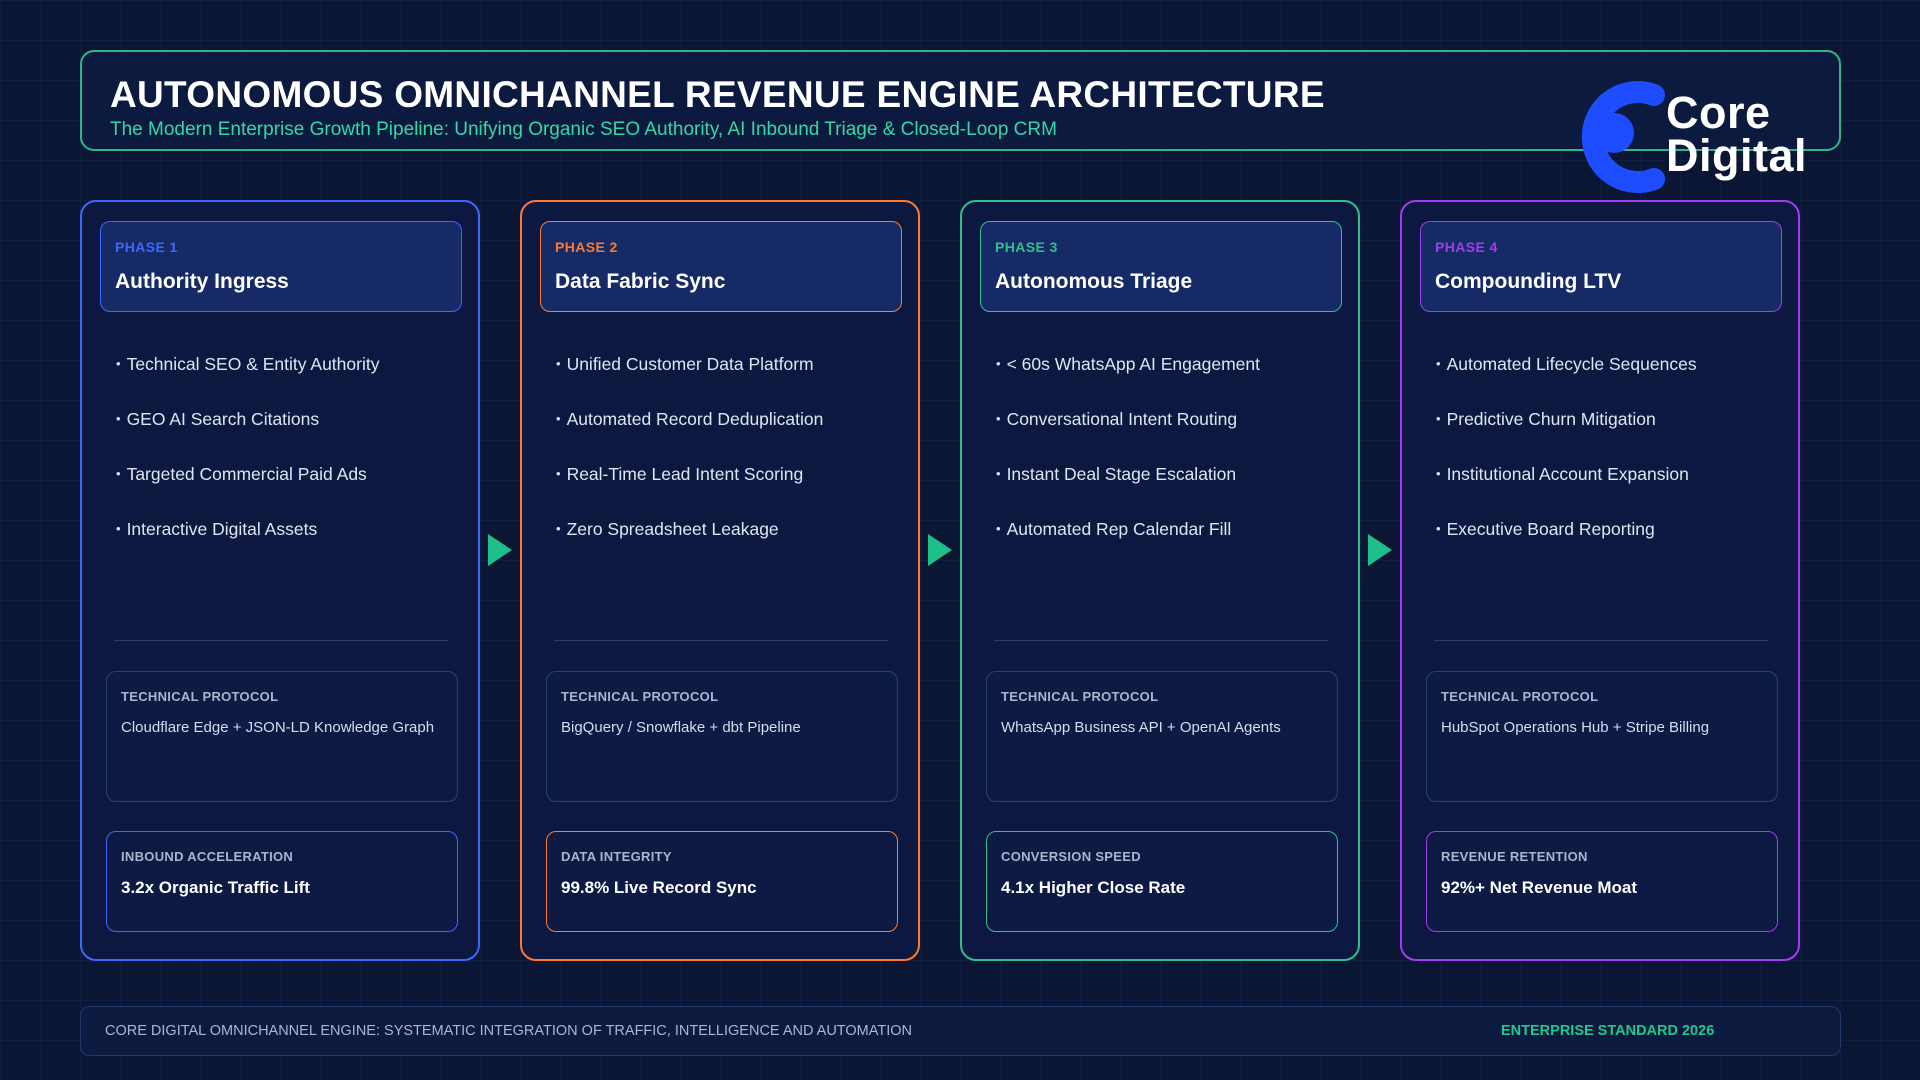 The width and height of the screenshot is (1920, 1080). Describe the element at coordinates (1466, 247) in the screenshot. I see `phase-number: PHASE 4` at that location.